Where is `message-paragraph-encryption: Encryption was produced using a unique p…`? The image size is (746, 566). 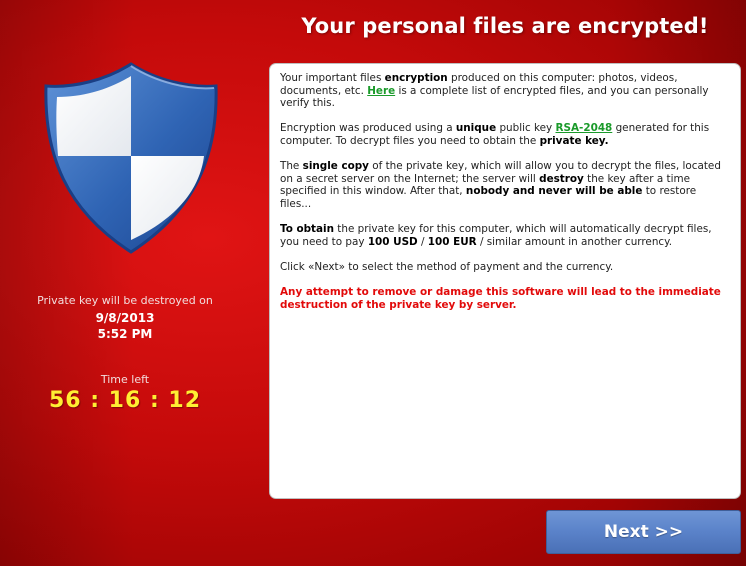
message-paragraph-encryption: Encryption was produced using a unique p… is located at coordinates (505, 134).